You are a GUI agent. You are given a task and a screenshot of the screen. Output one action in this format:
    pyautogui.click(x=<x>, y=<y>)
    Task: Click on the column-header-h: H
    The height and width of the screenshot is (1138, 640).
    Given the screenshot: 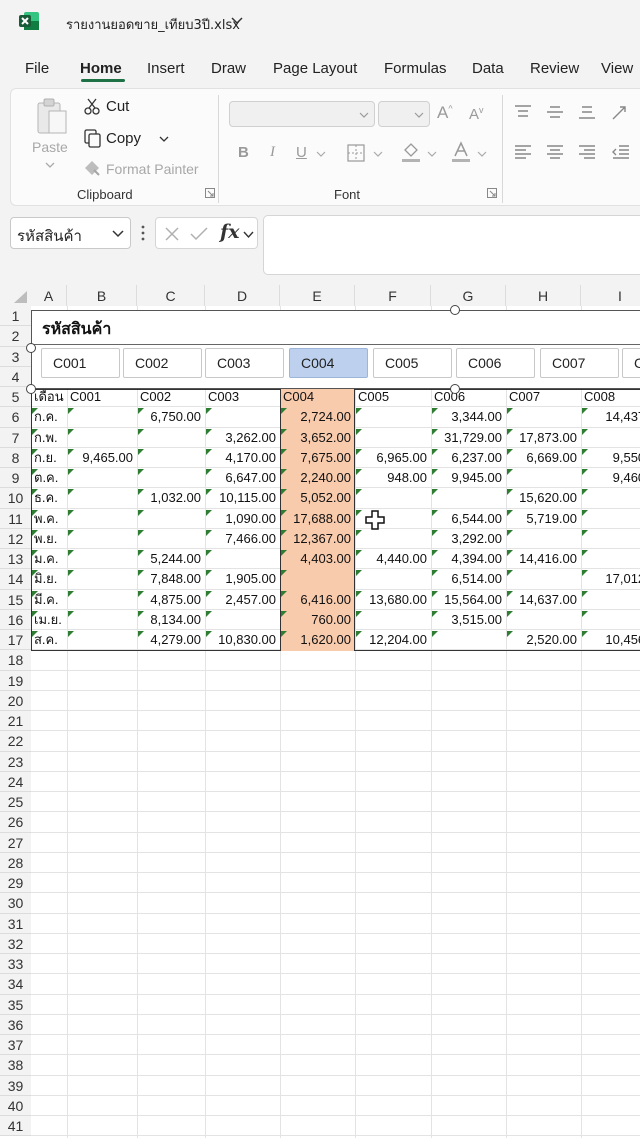 What is the action you would take?
    pyautogui.click(x=543, y=295)
    